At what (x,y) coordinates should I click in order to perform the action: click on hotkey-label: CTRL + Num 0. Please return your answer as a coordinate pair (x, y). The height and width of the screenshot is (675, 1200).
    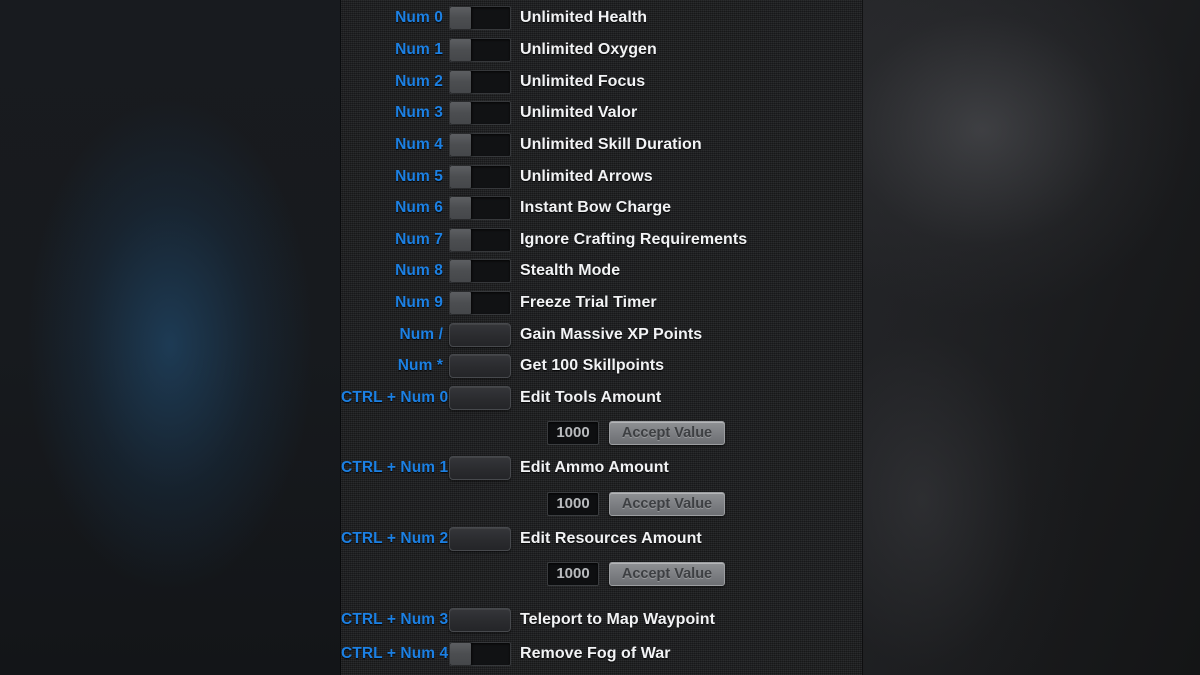
    Looking at the image, I should click on (395, 397).